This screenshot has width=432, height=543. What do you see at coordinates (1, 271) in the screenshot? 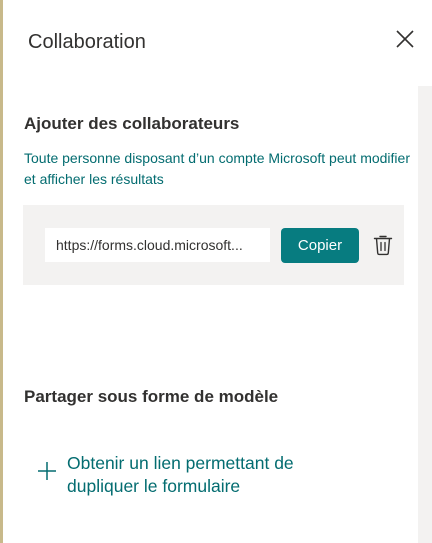
I see `panel-left-edge` at bounding box center [1, 271].